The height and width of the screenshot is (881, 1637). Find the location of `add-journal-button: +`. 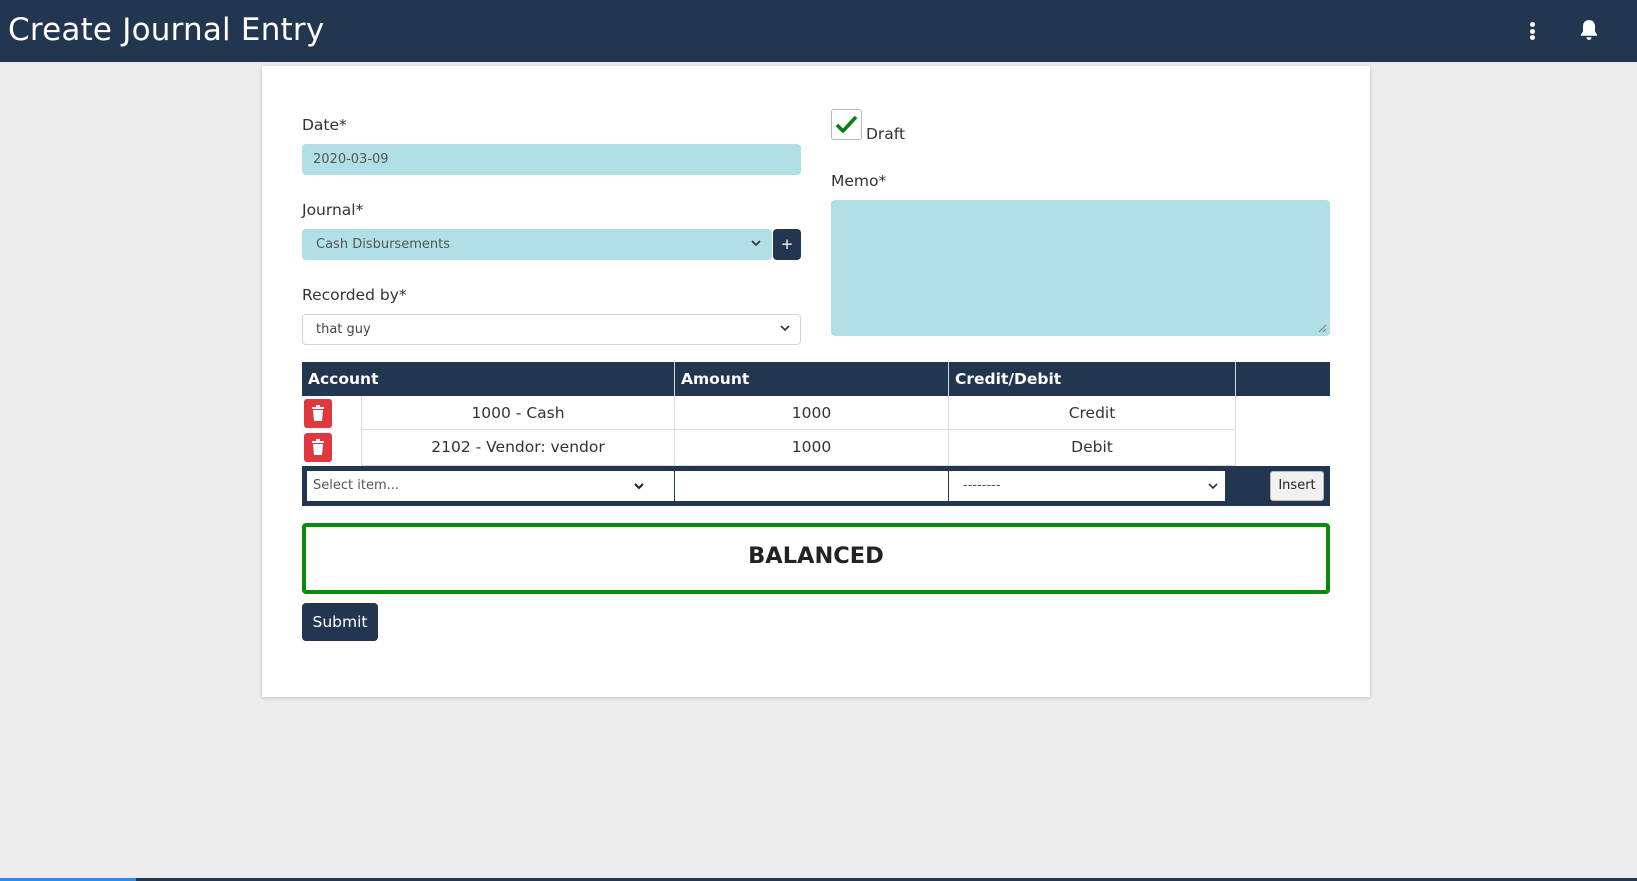

add-journal-button: + is located at coordinates (787, 244).